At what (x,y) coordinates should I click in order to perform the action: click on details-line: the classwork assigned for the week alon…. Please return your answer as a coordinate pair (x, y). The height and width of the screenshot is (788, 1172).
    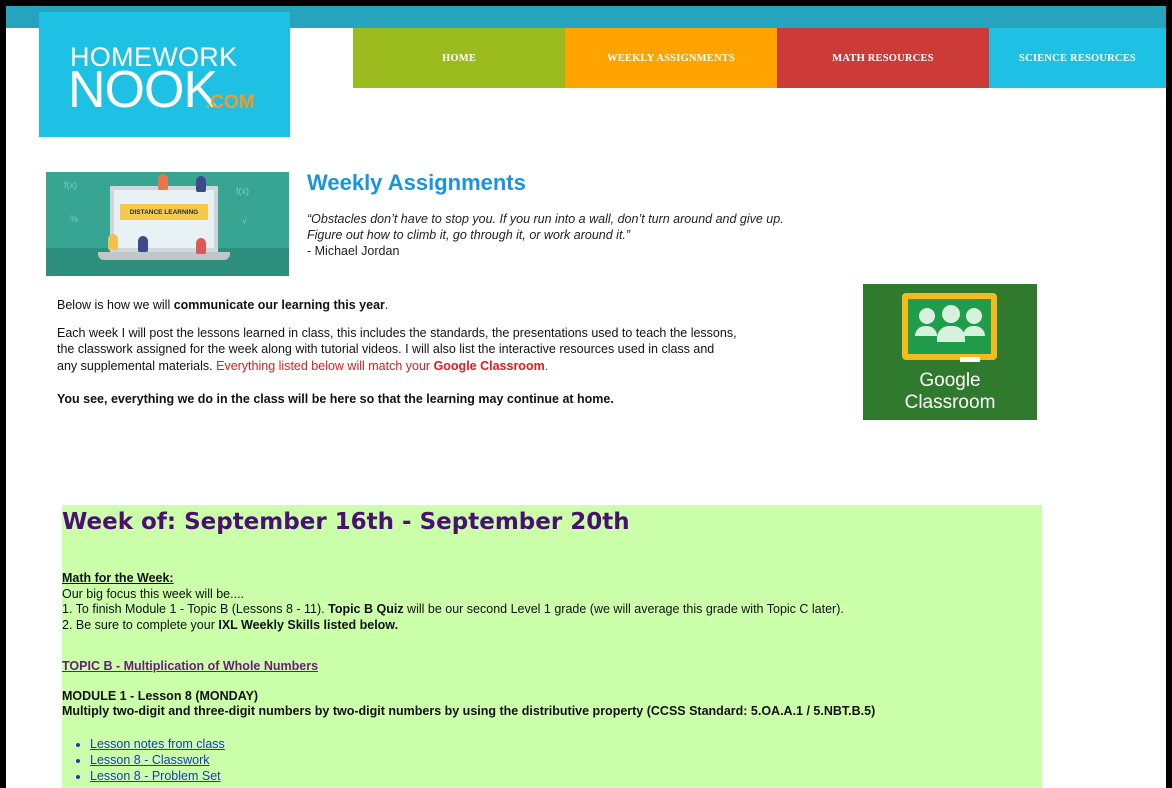
    Looking at the image, I should click on (386, 349).